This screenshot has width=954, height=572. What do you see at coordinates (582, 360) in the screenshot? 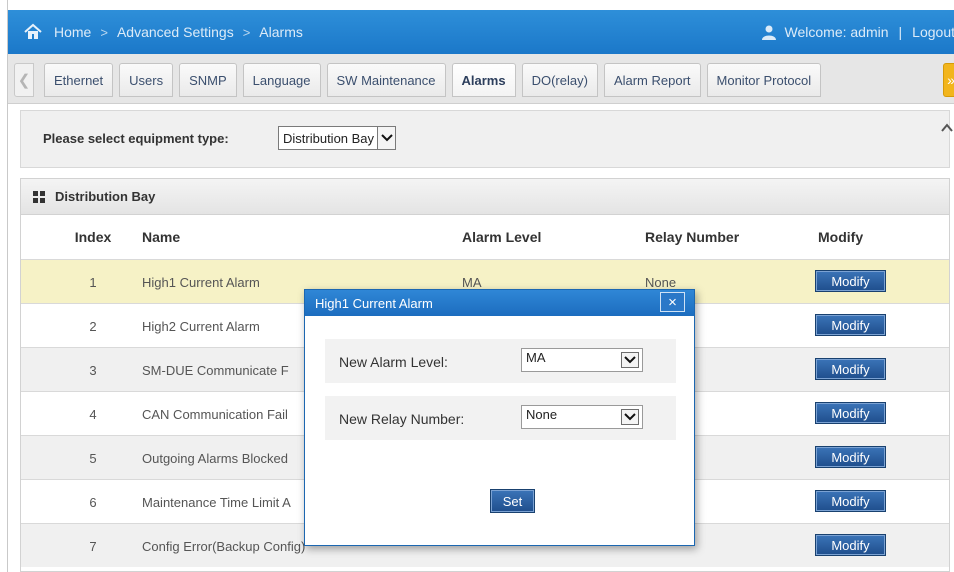
I see `alarm-level-select: MA` at bounding box center [582, 360].